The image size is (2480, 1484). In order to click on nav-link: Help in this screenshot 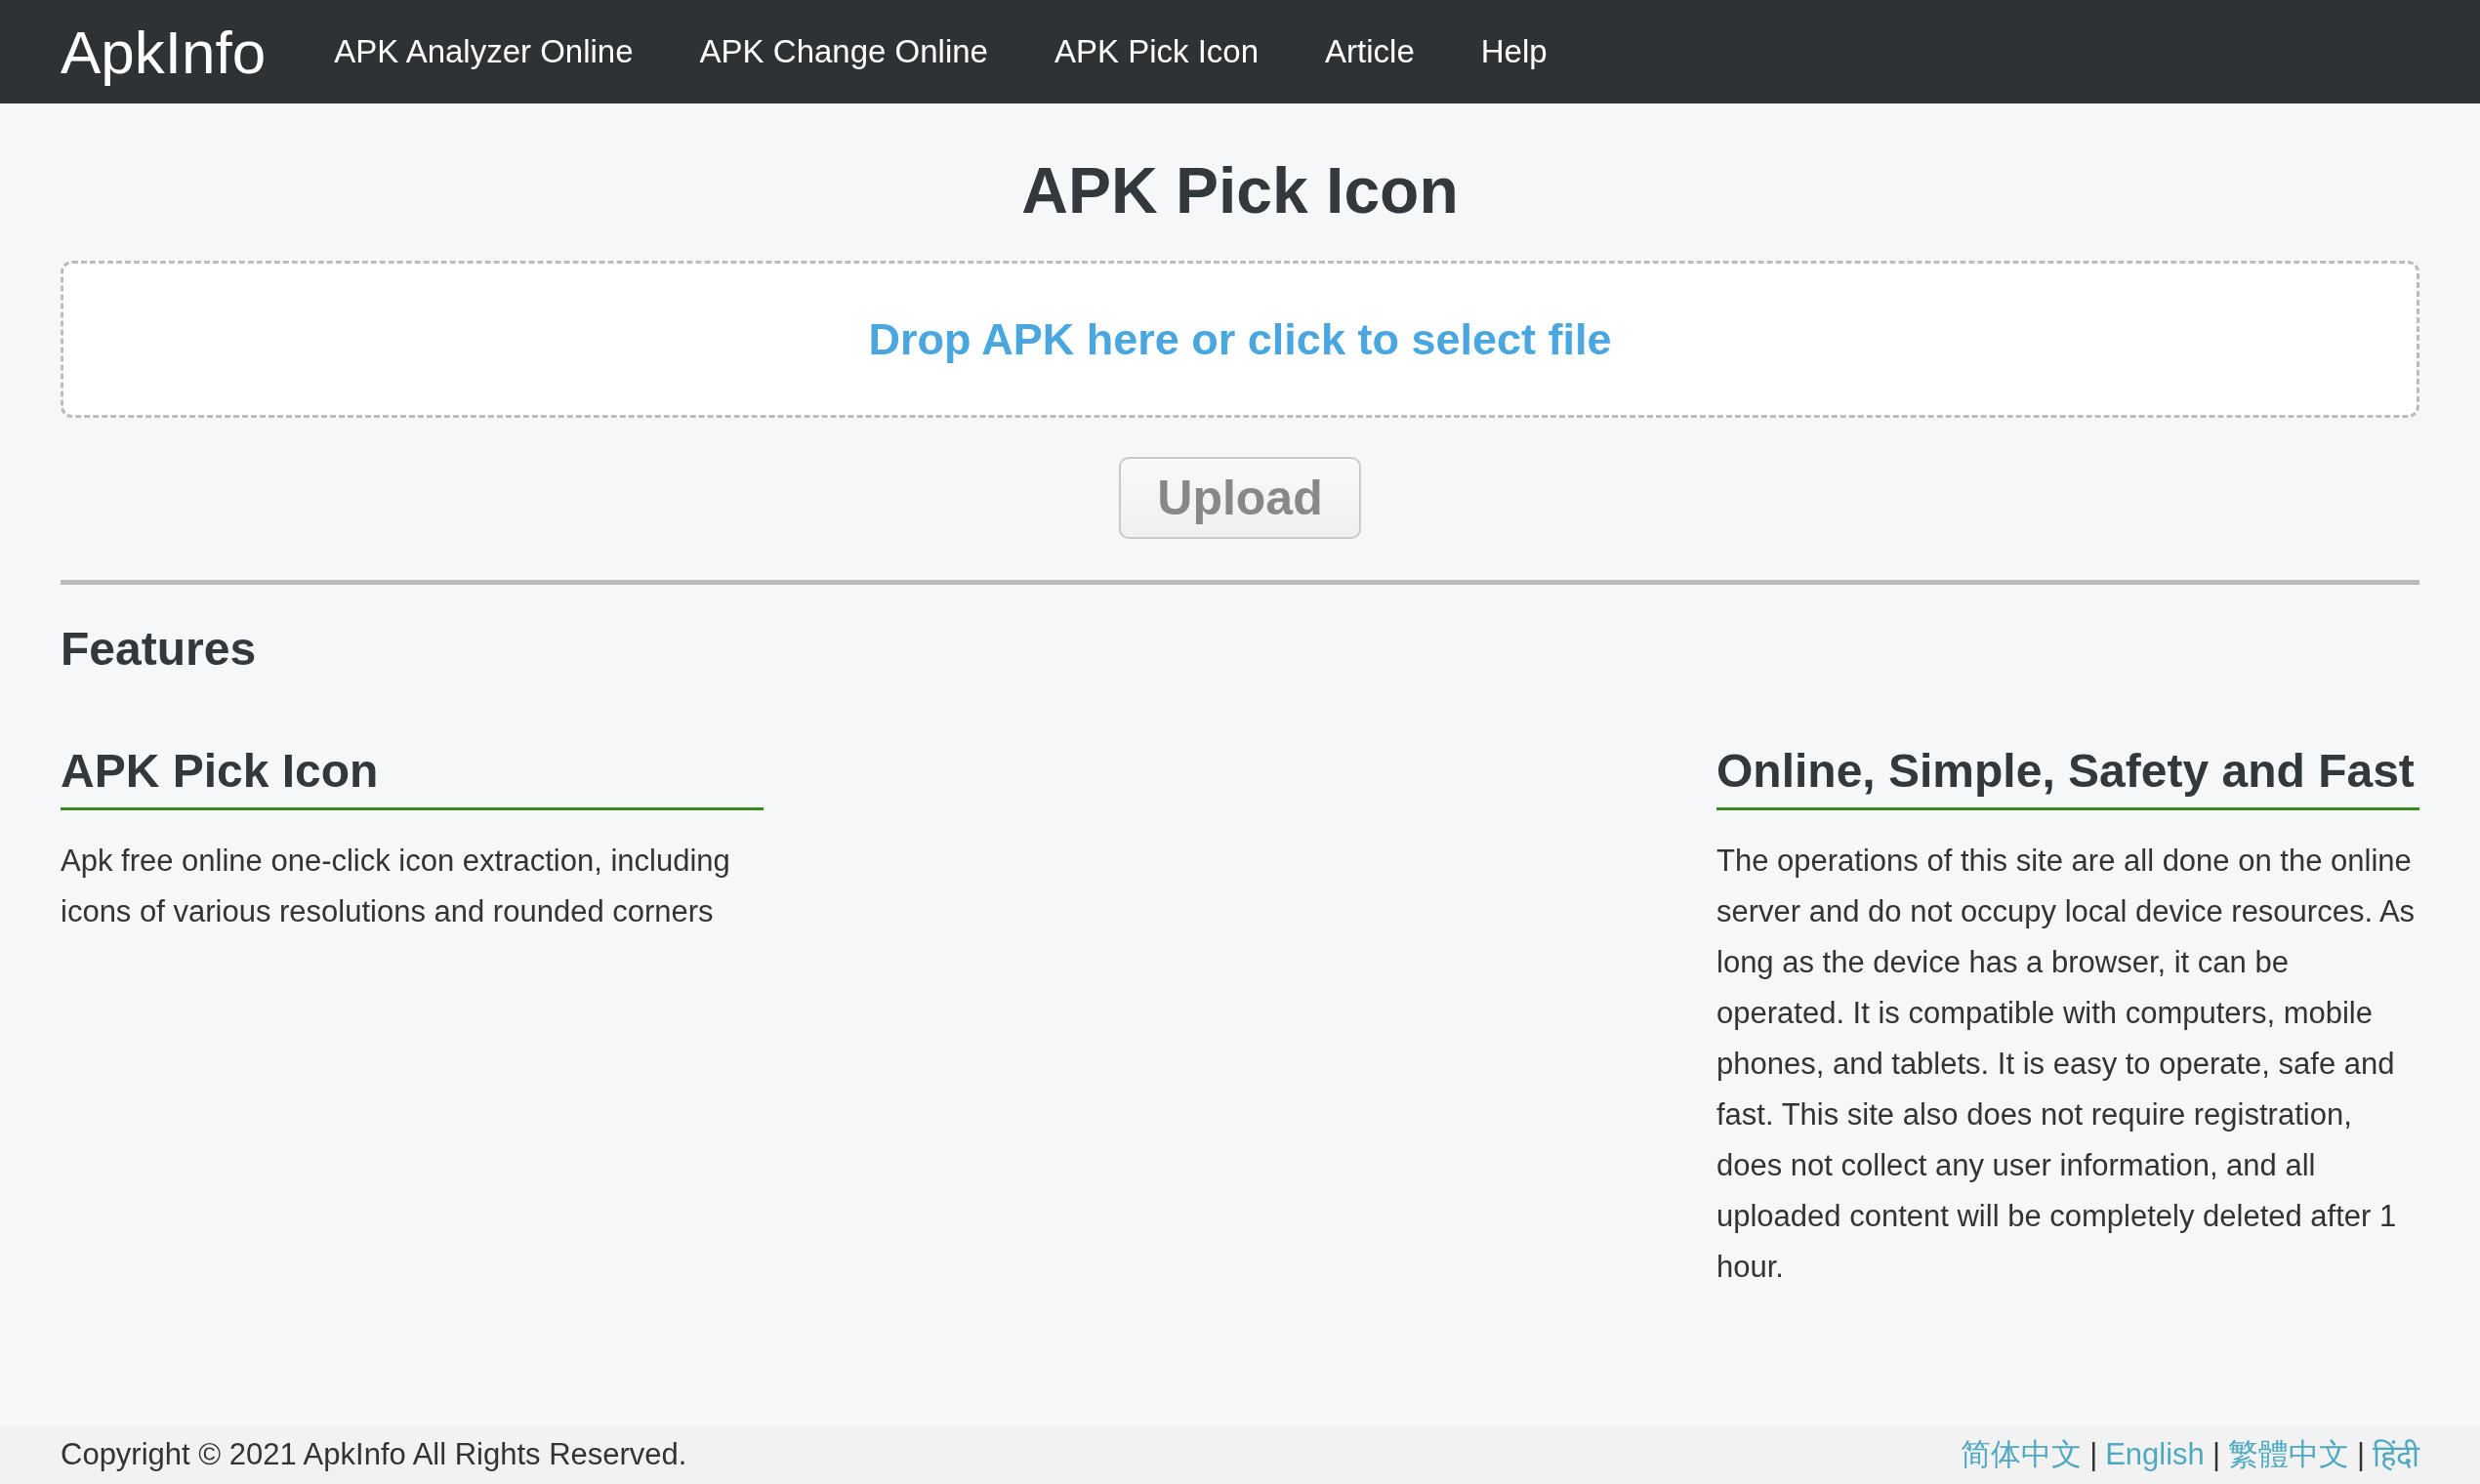, I will do `click(1514, 52)`.